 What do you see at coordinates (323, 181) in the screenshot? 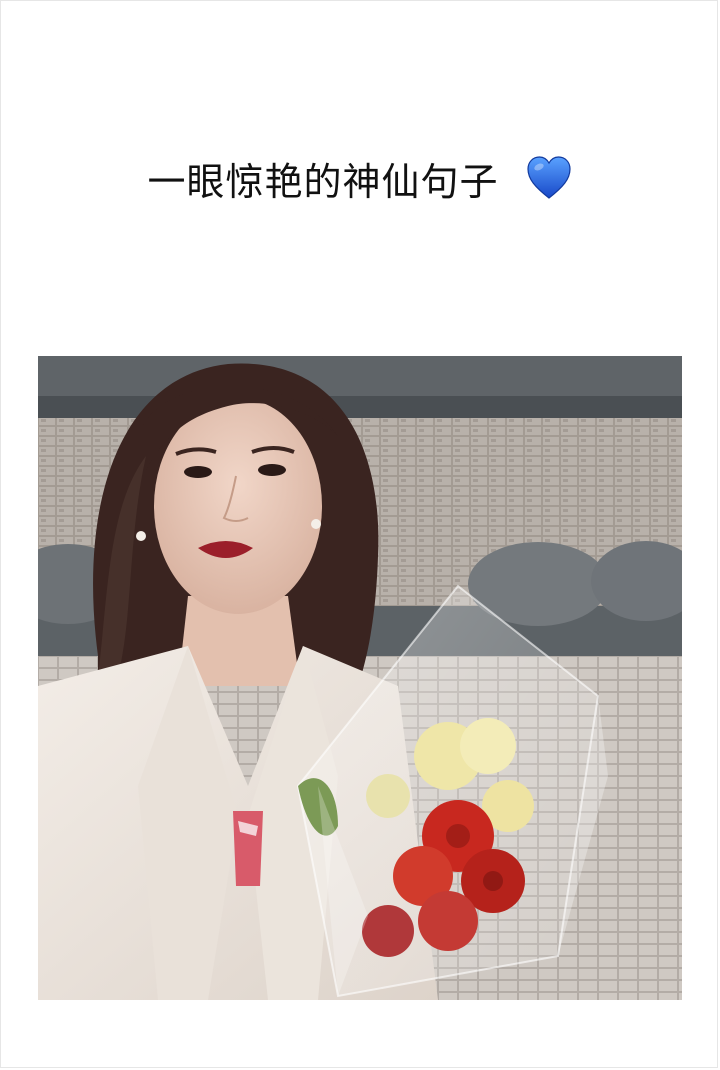
I see `page-title: 一眼惊艳的神仙句子` at bounding box center [323, 181].